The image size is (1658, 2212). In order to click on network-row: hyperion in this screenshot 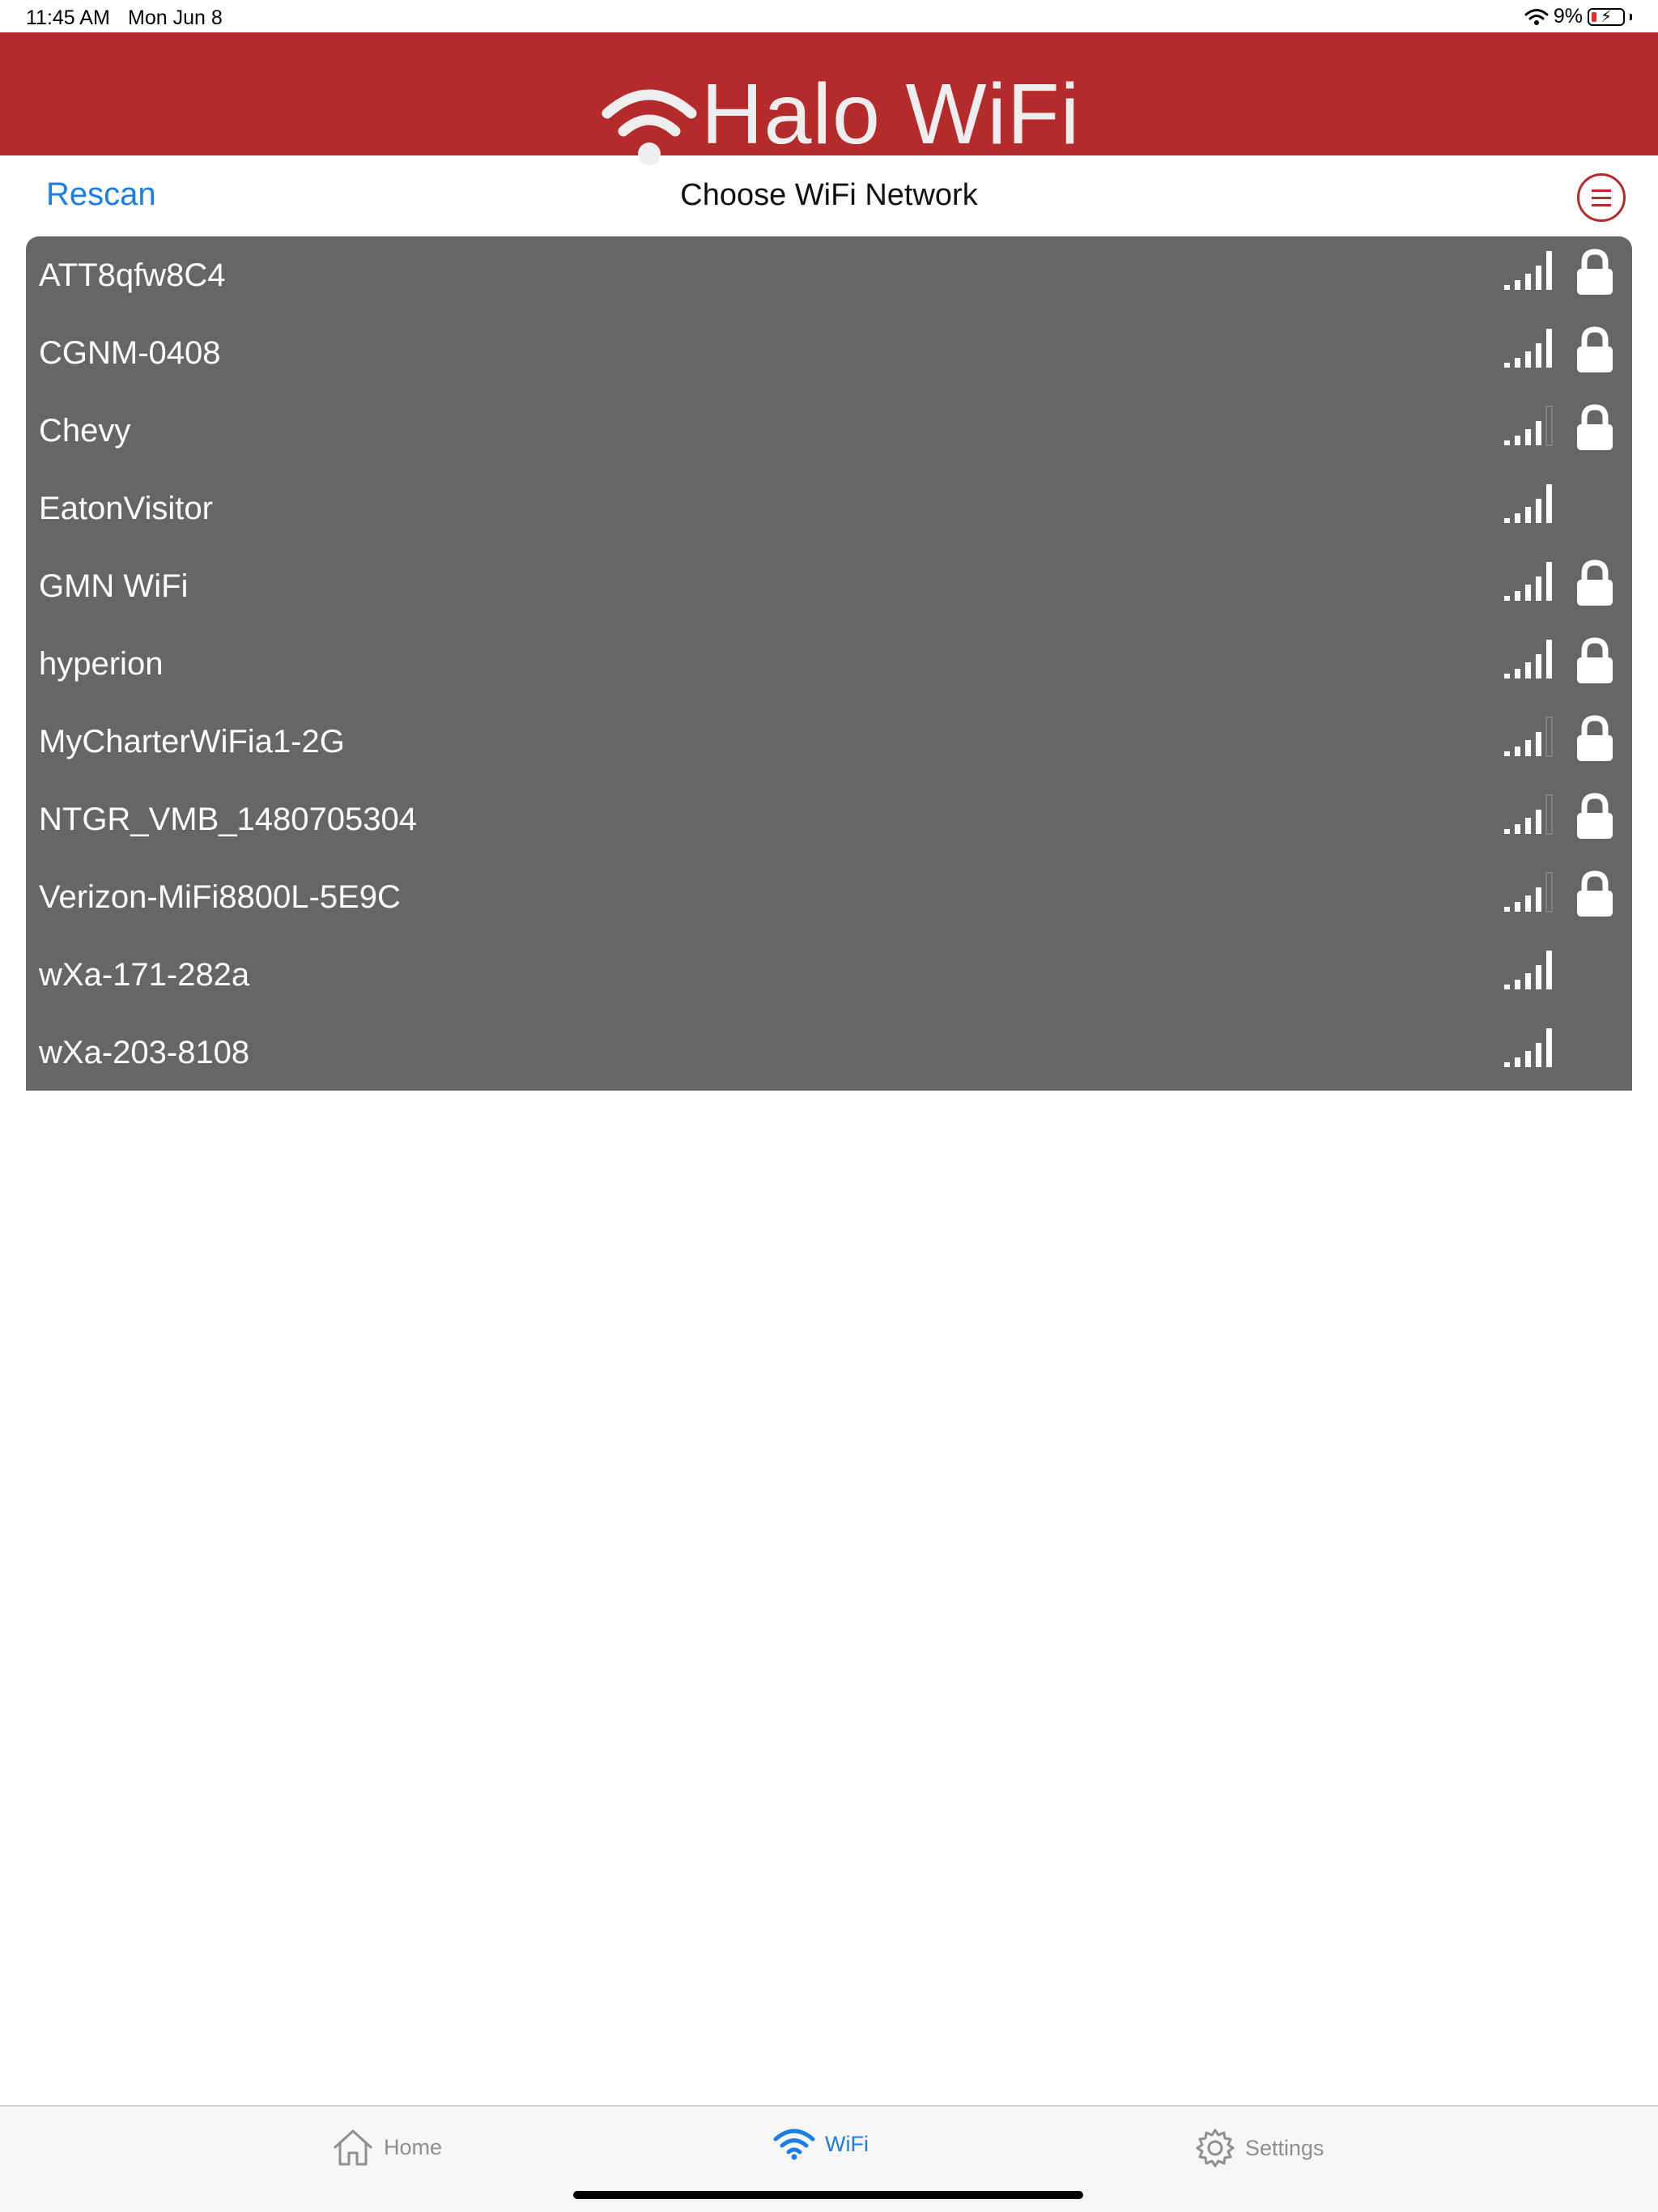, I will do `click(829, 664)`.